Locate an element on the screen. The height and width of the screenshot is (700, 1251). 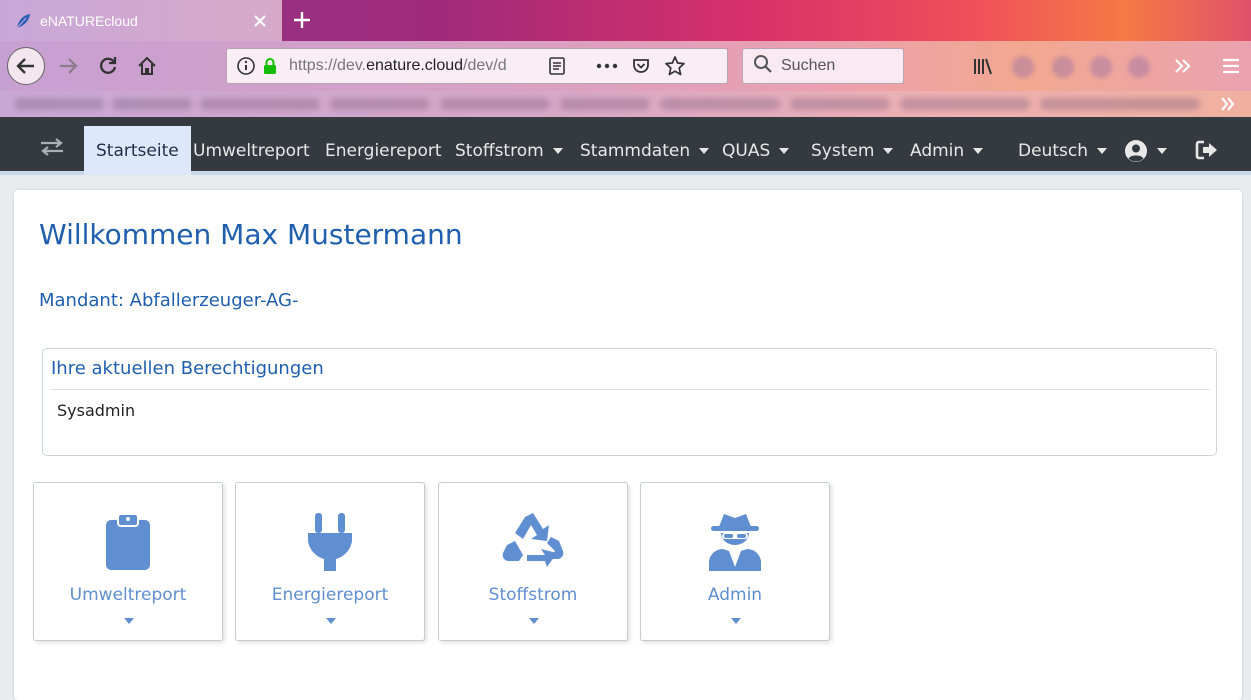
back-button is located at coordinates (26, 66).